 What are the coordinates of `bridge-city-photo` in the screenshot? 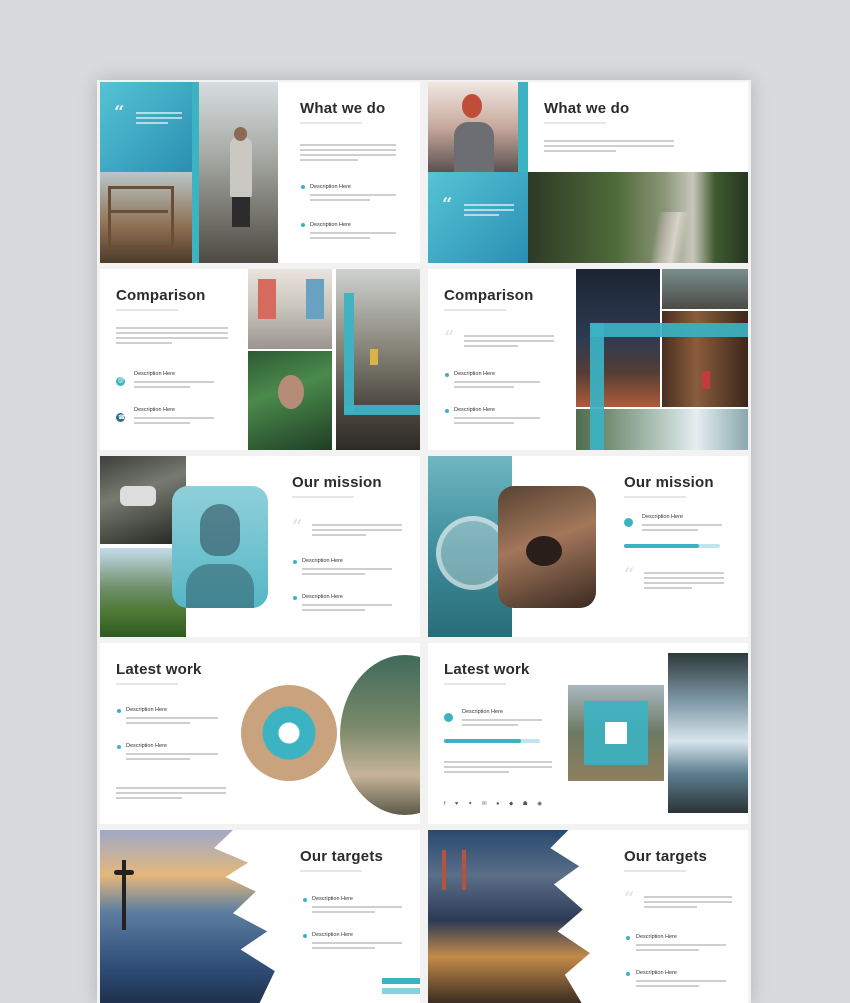 It's located at (509, 916).